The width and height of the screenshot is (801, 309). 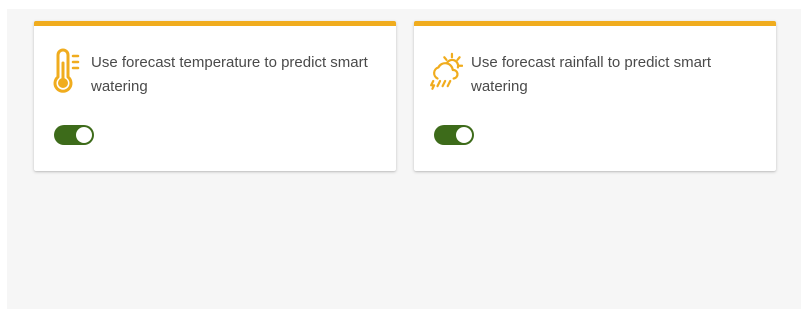 What do you see at coordinates (74, 135) in the screenshot?
I see `forecast-temperature-toggle` at bounding box center [74, 135].